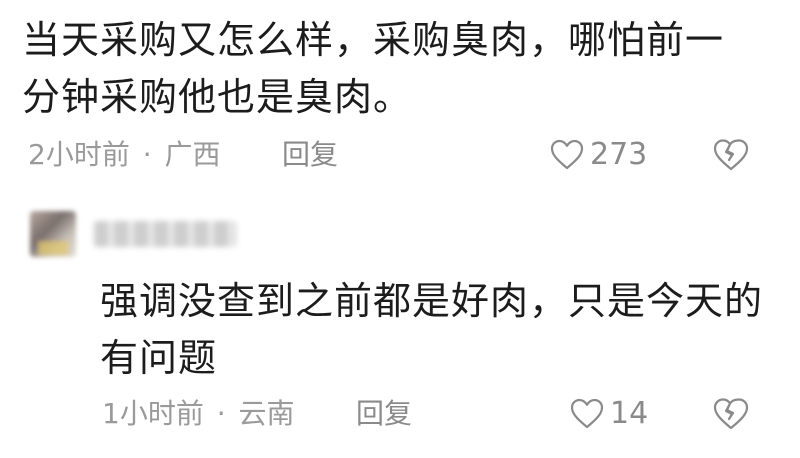  What do you see at coordinates (165, 234) in the screenshot?
I see `username-blurred` at bounding box center [165, 234].